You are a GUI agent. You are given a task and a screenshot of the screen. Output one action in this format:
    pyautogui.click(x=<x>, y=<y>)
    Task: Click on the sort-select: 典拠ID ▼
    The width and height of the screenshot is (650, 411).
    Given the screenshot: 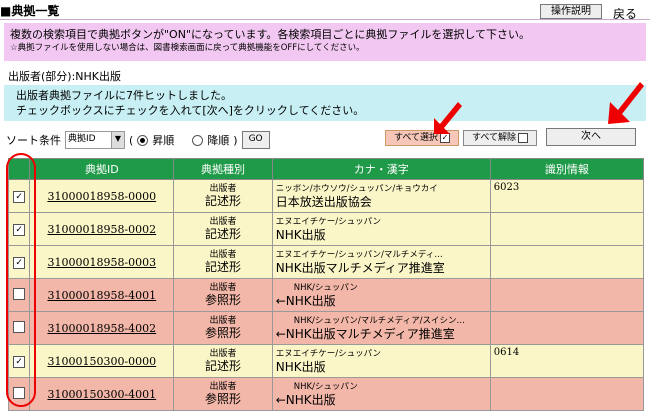 What is the action you would take?
    pyautogui.click(x=95, y=140)
    